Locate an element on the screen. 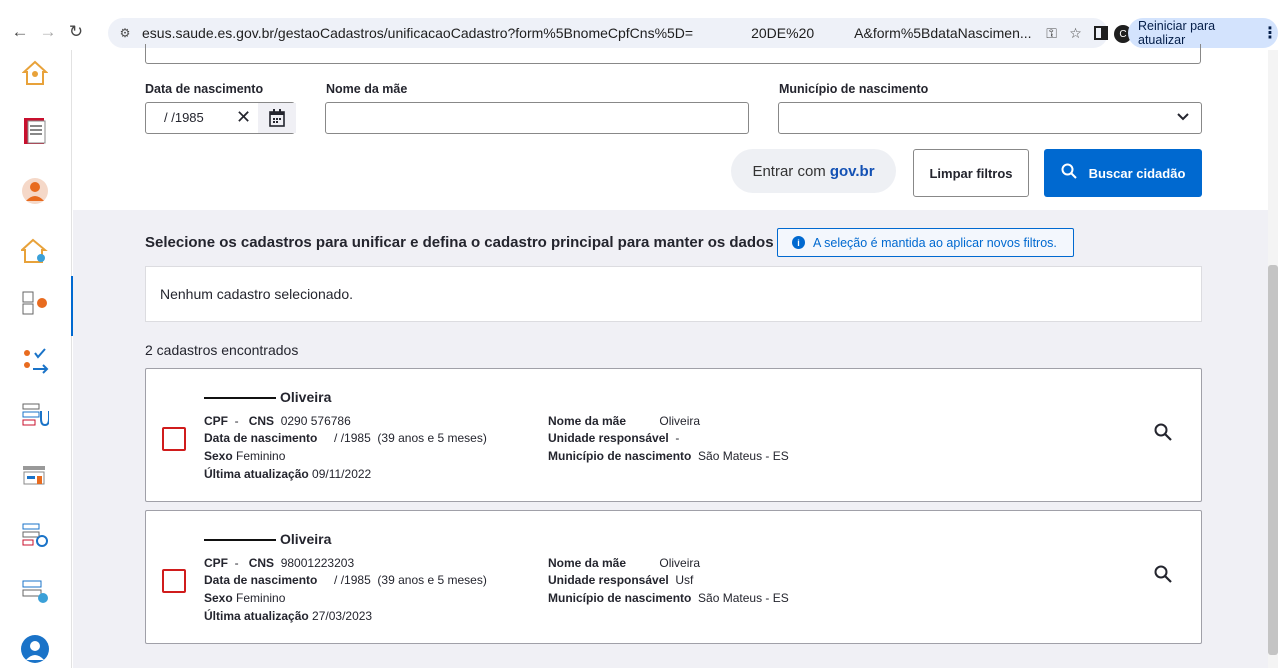 The image size is (1278, 668). govbr-prefix: Entrar com is located at coordinates (789, 171).